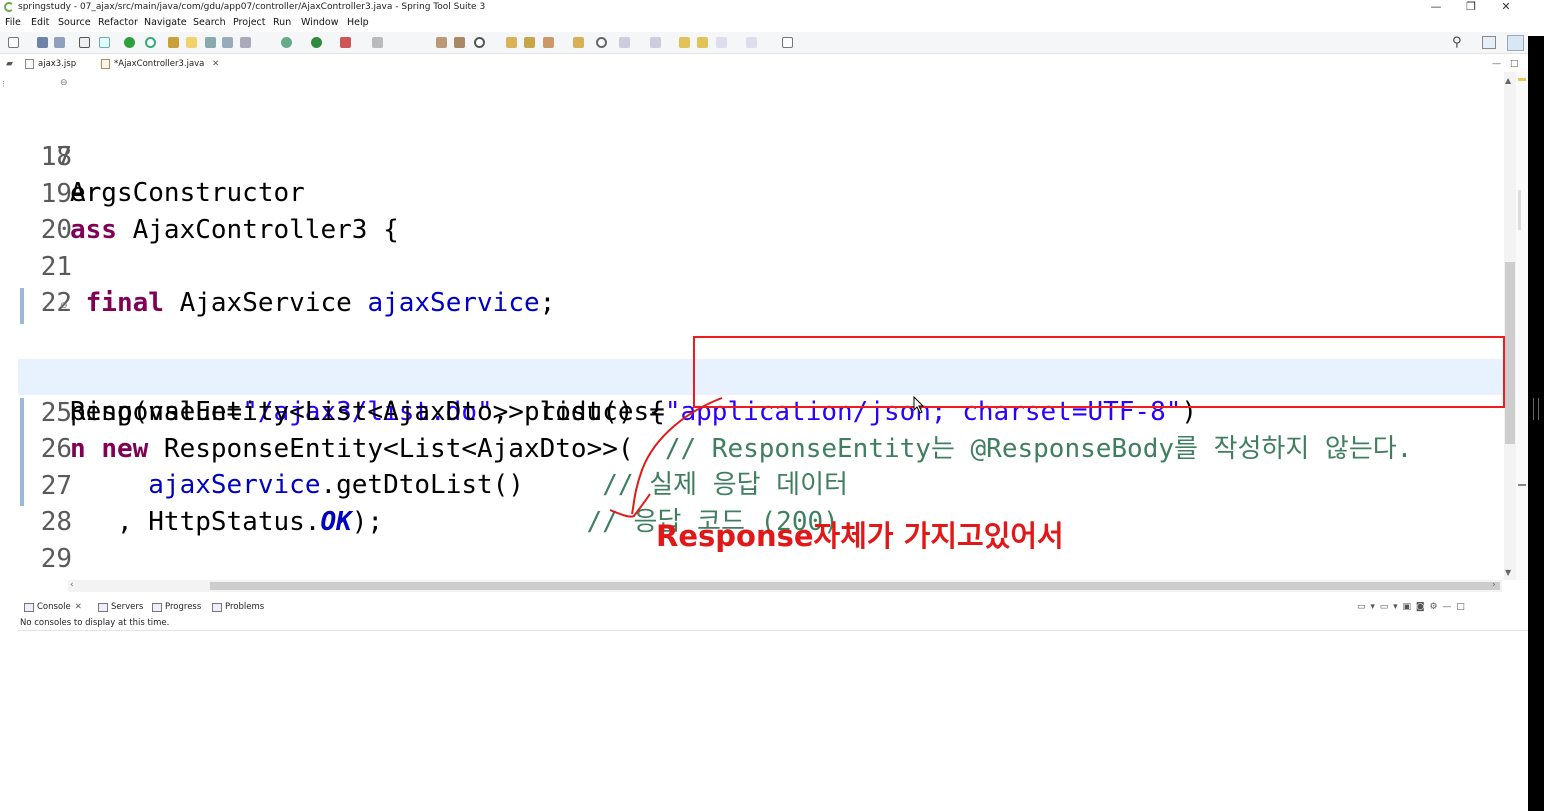 The image size is (1544, 811). What do you see at coordinates (118, 22) in the screenshot?
I see `menu-refactor: Refactor` at bounding box center [118, 22].